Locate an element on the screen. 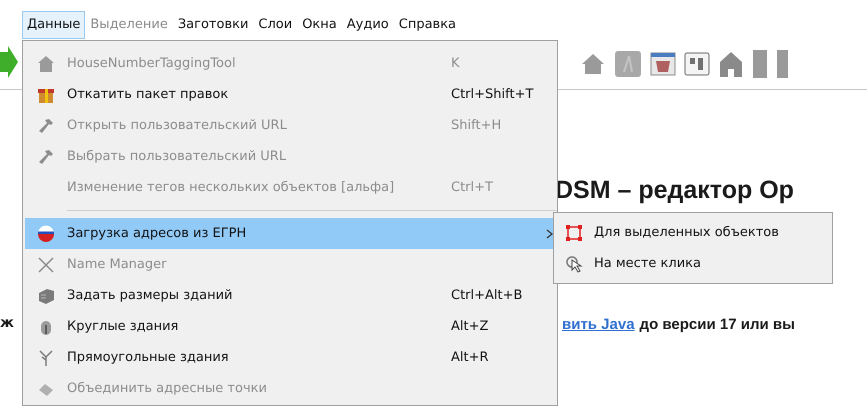 The width and height of the screenshot is (867, 412). flag-icon is located at coordinates (46, 233).